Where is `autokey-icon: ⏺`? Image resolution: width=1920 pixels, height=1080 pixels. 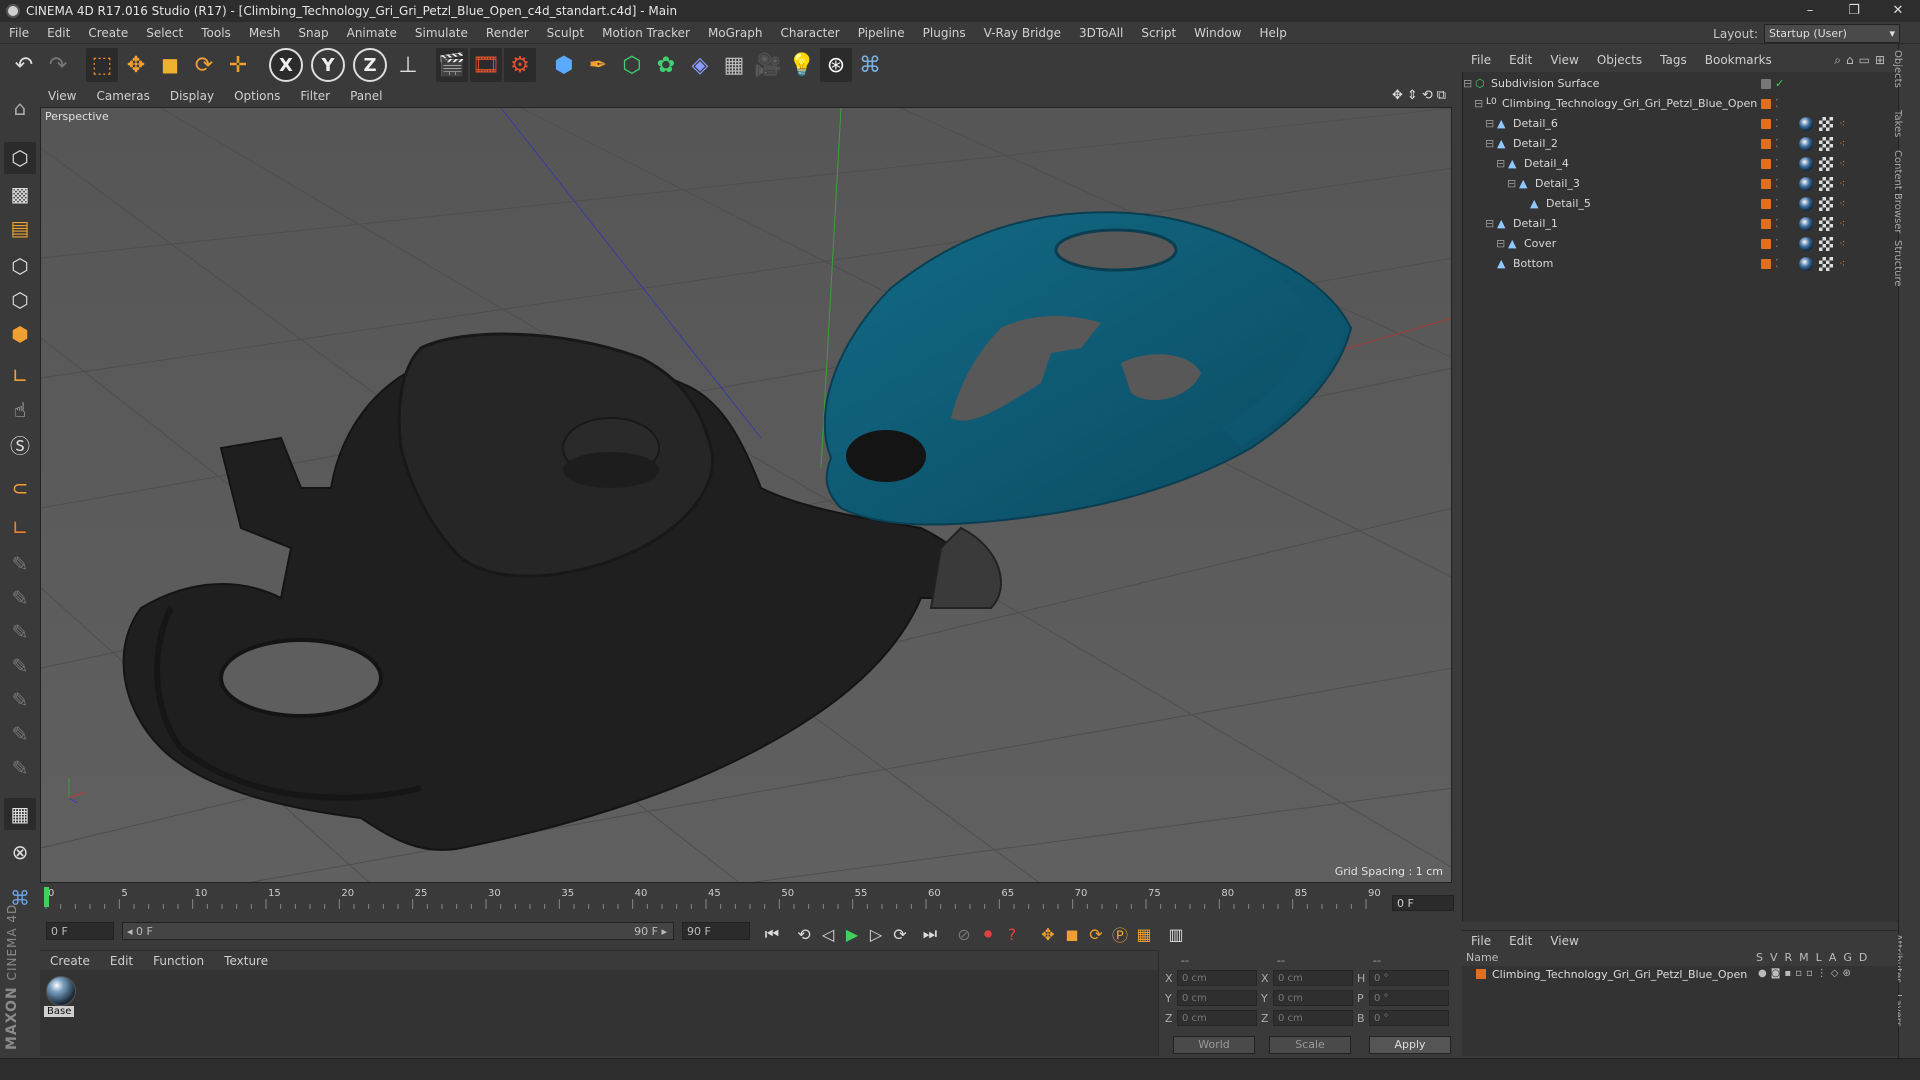
autokey-icon: ⏺ is located at coordinates (988, 934).